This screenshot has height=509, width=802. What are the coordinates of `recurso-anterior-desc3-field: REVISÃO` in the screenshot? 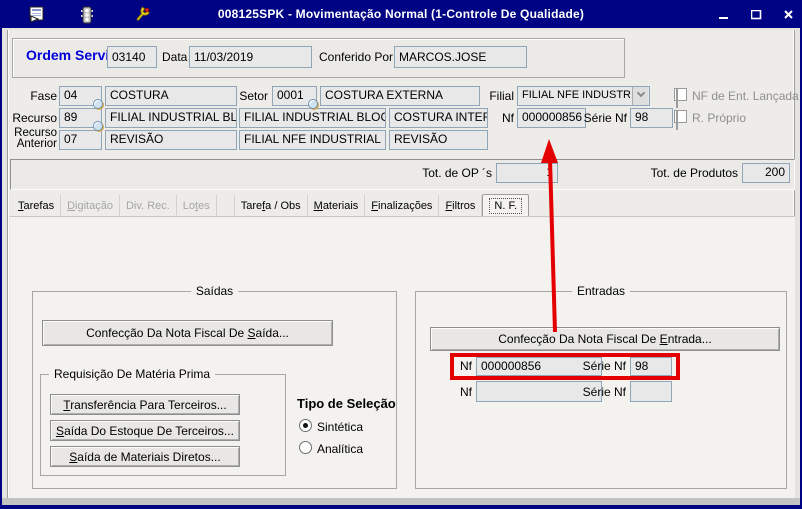 It's located at (438, 140).